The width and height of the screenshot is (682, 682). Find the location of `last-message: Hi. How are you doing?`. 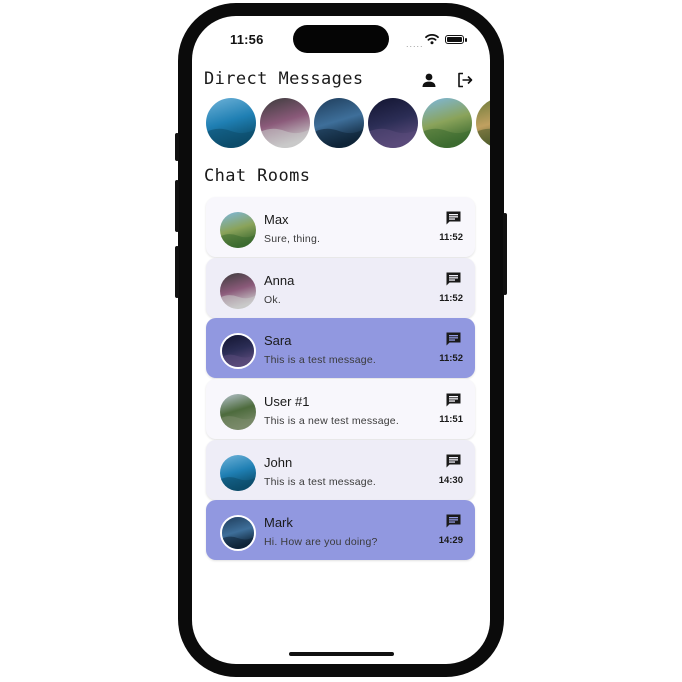

last-message: Hi. How are you doing? is located at coordinates (321, 542).